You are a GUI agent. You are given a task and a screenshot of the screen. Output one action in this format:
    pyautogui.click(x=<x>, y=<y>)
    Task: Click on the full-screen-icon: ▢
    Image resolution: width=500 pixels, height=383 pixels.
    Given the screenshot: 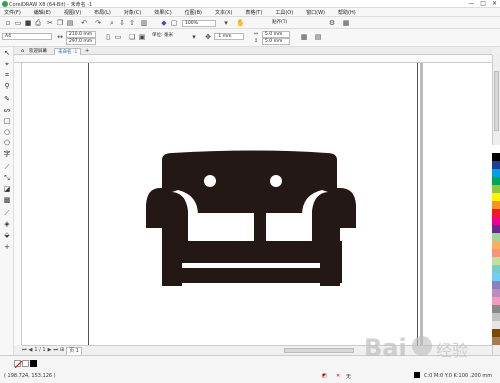 What is the action you would take?
    pyautogui.click(x=174, y=23)
    